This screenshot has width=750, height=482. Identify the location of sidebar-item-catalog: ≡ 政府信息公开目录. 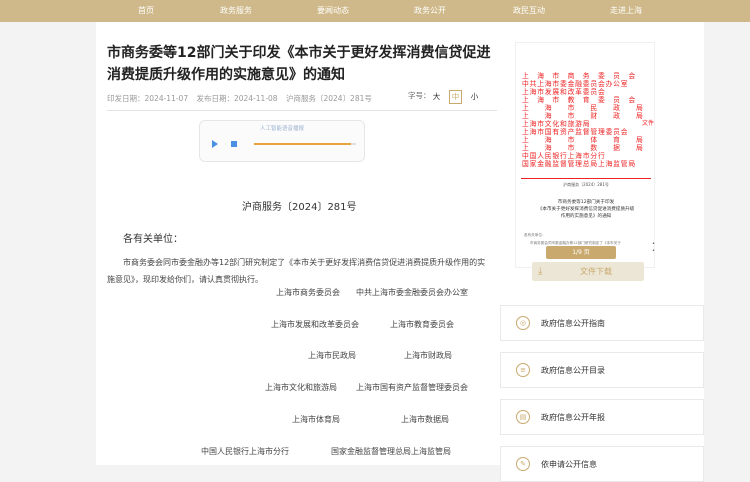
(602, 370).